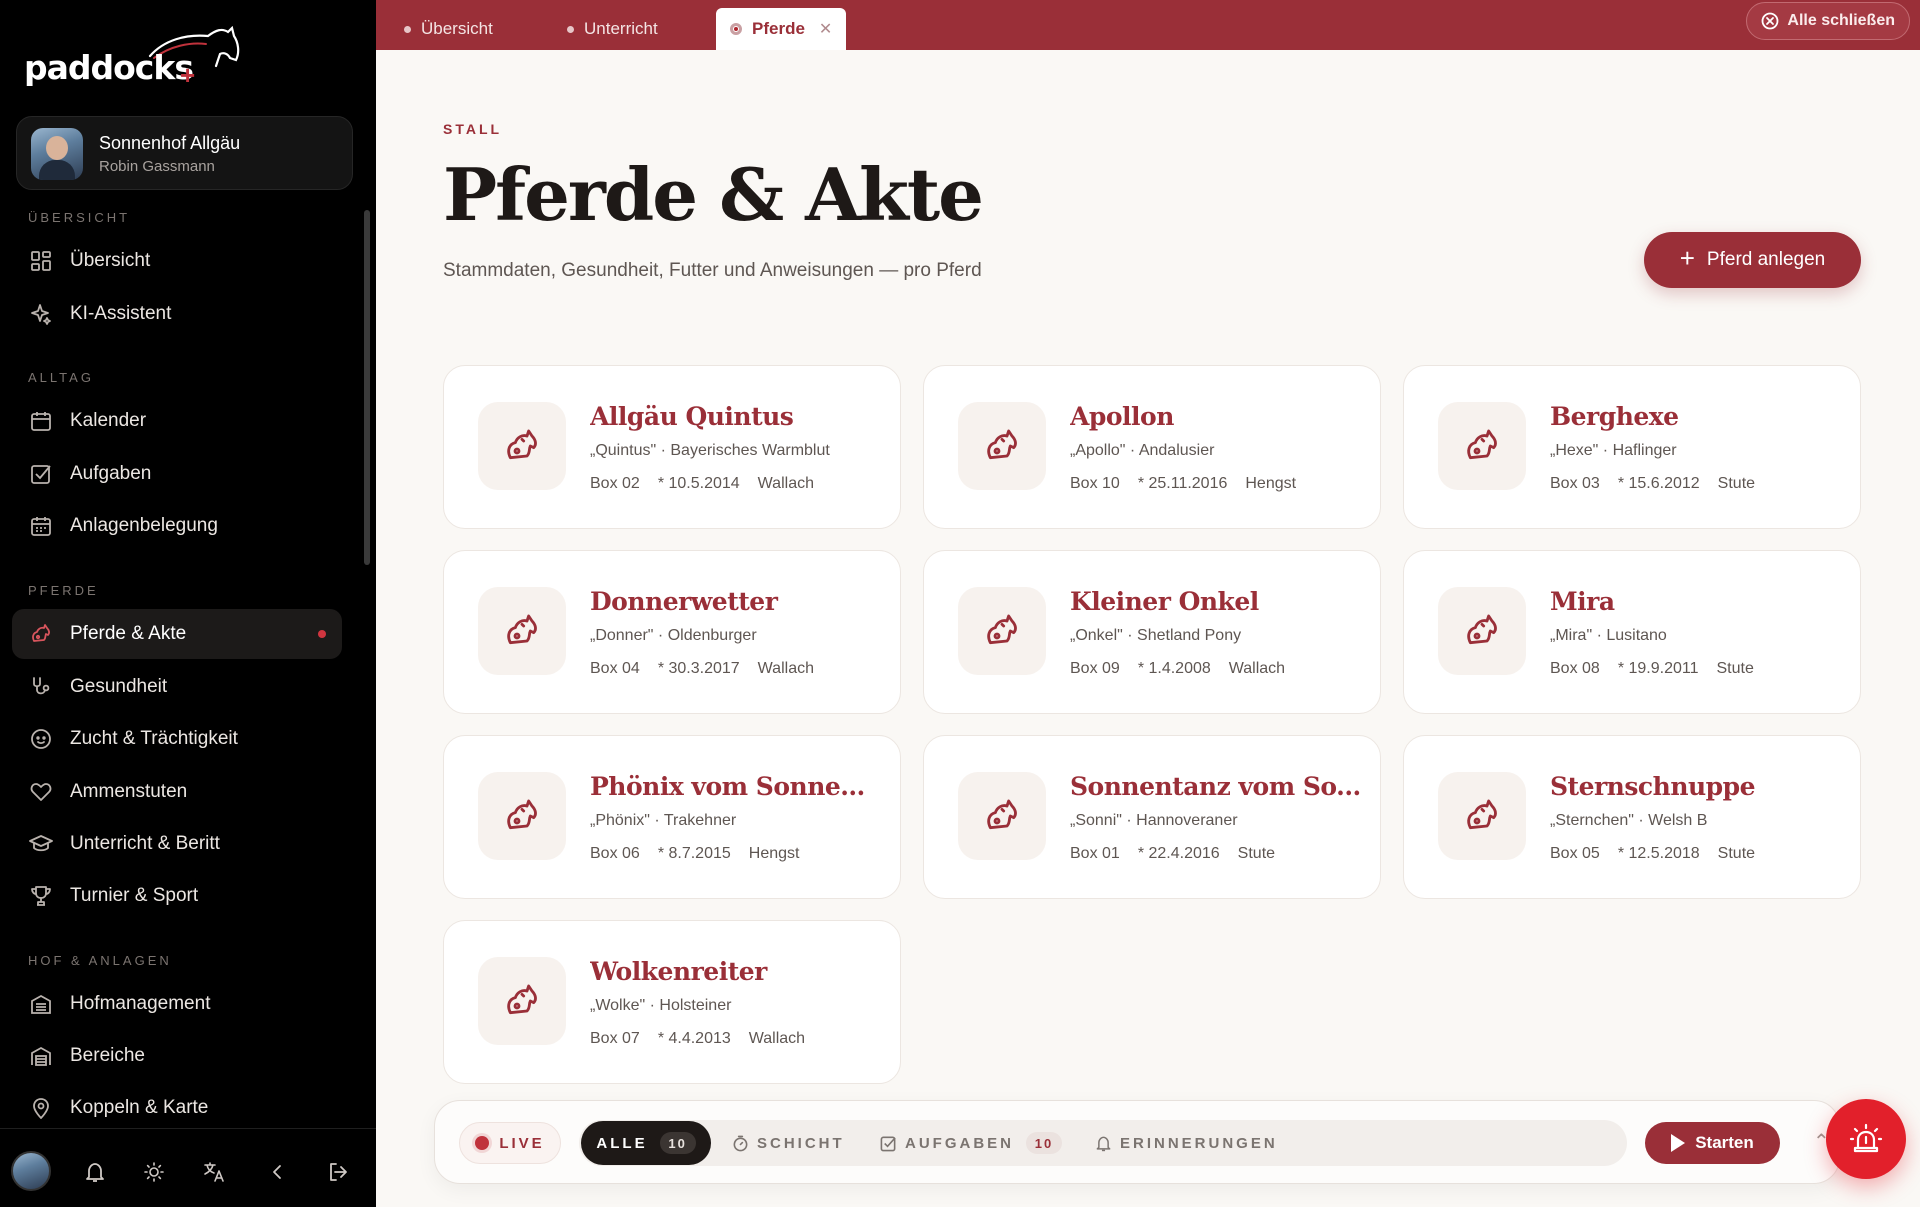 This screenshot has width=1920, height=1207. What do you see at coordinates (1841, 20) in the screenshot?
I see `close-all-label: Alle schließen` at bounding box center [1841, 20].